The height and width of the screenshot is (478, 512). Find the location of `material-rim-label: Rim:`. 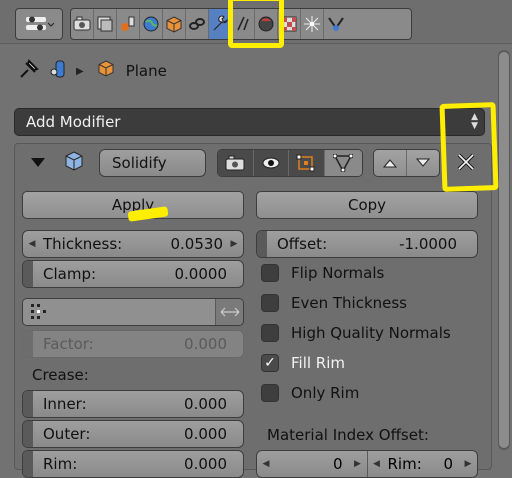

material-rim-label: Rim: is located at coordinates (404, 464).